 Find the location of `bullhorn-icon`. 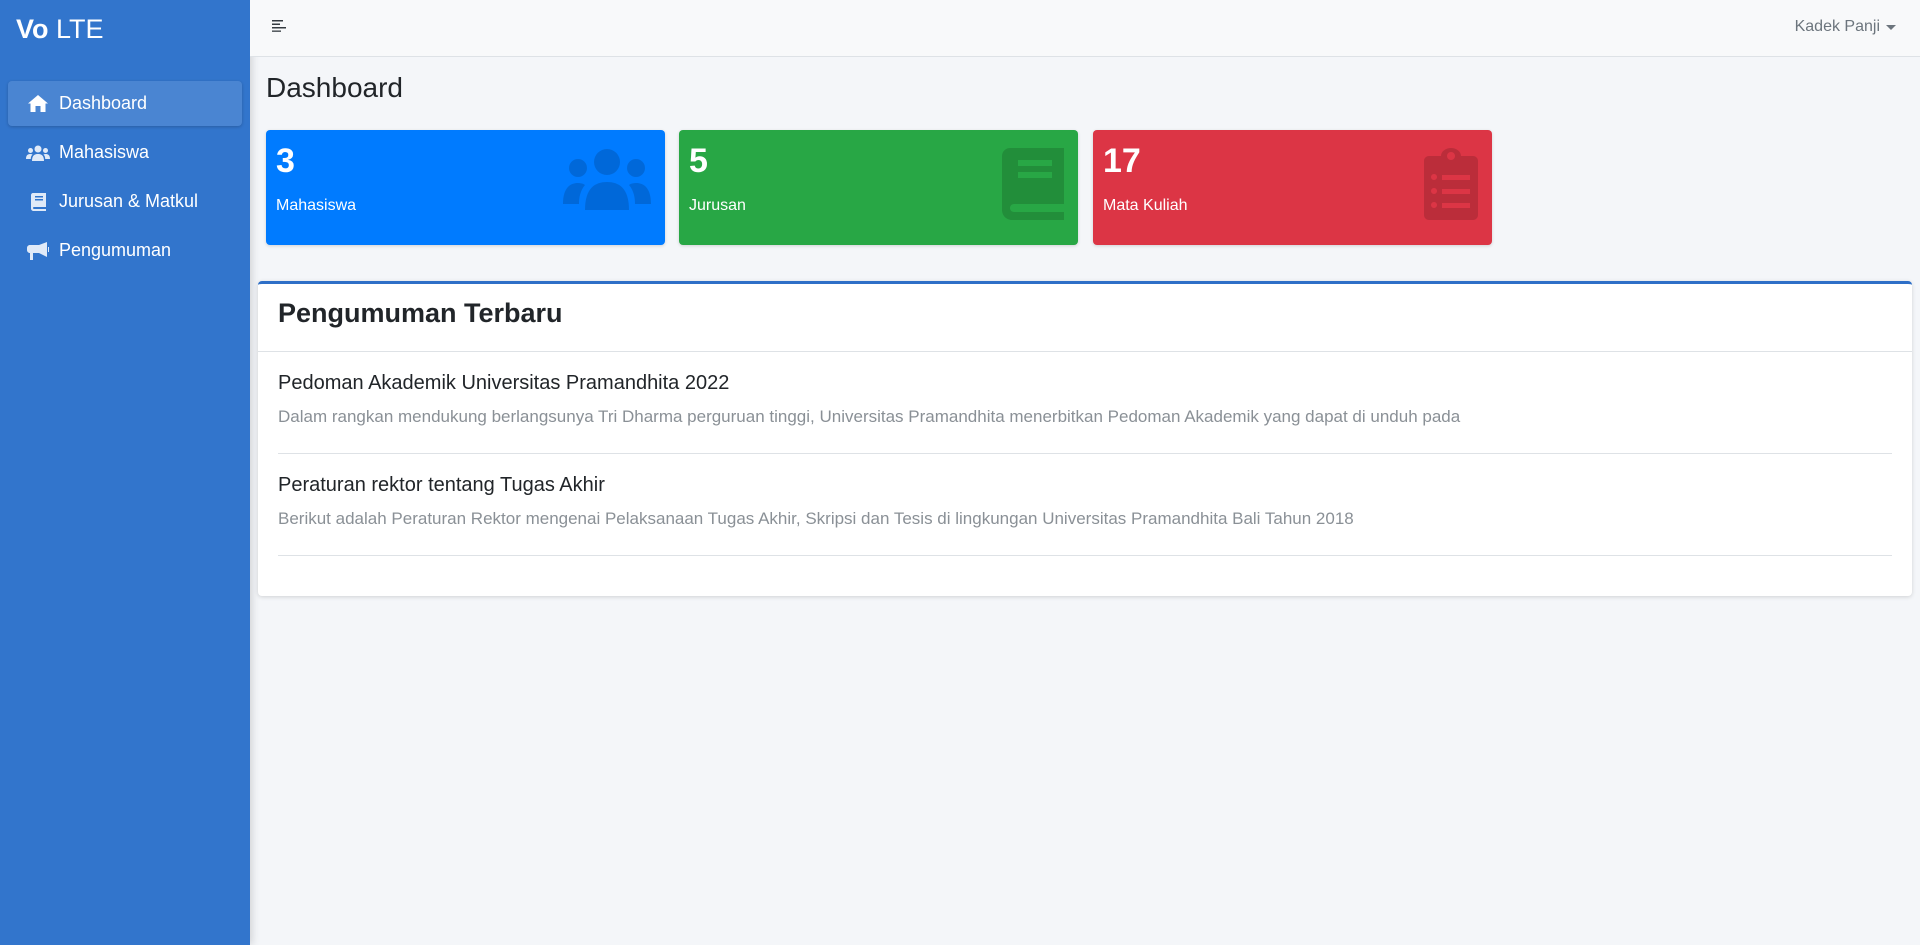

bullhorn-icon is located at coordinates (38, 251).